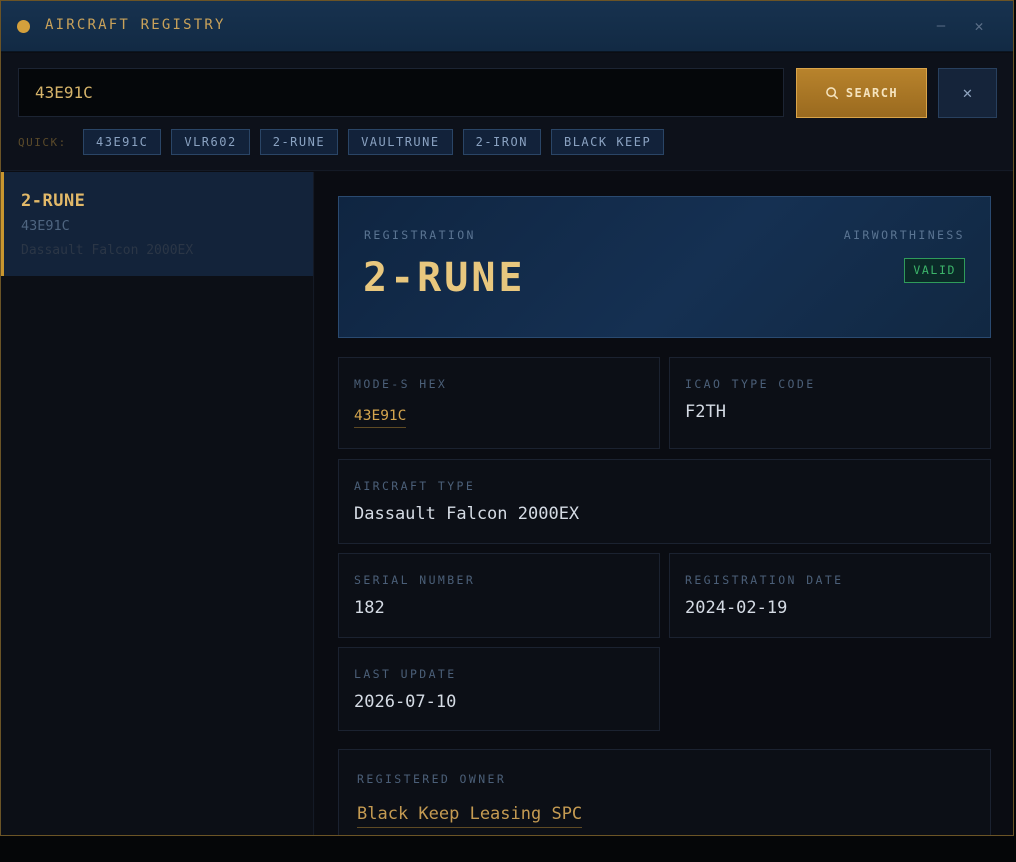 The image size is (1016, 862). I want to click on minimize-button: –, so click(941, 26).